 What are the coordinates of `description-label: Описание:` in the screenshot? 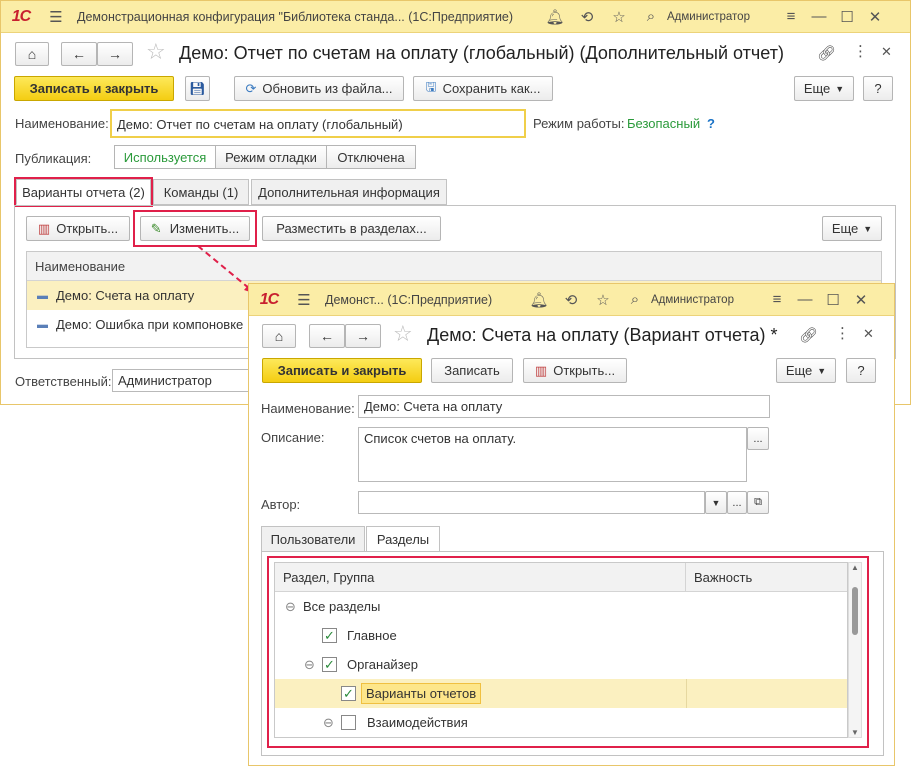 It's located at (293, 437).